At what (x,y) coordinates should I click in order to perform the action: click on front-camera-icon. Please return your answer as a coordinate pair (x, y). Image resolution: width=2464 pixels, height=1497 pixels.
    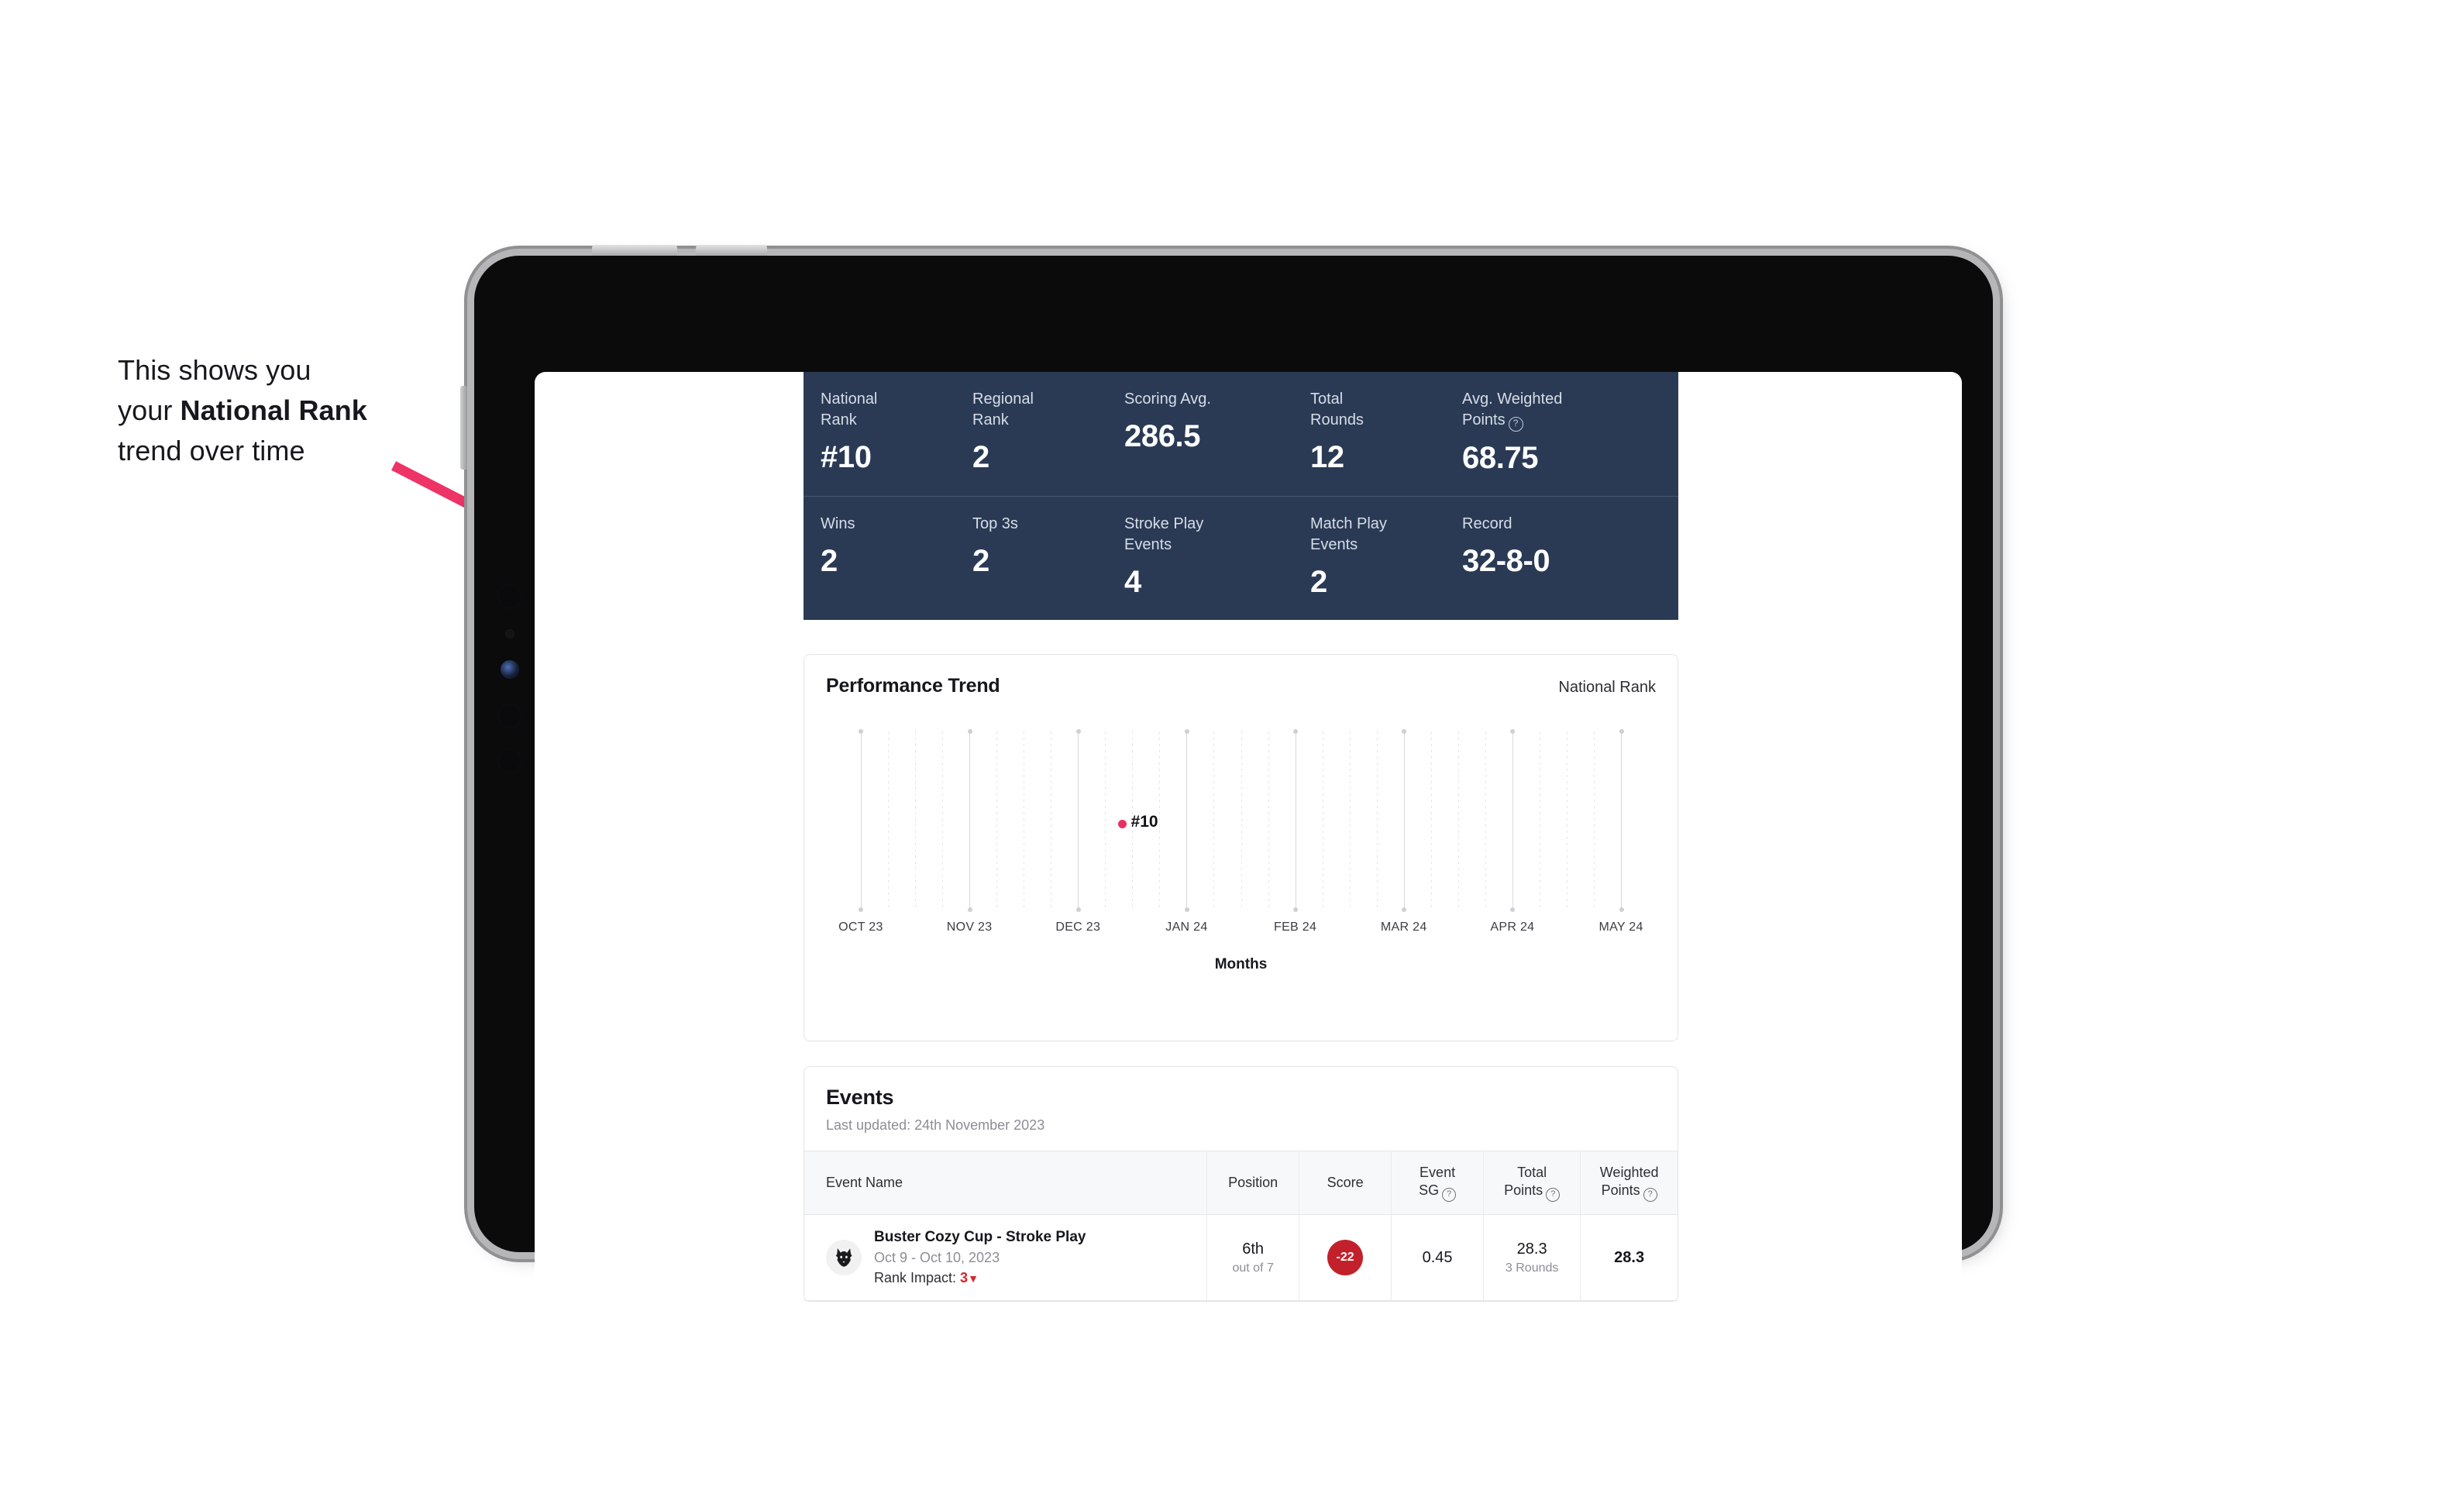
    Looking at the image, I should click on (510, 669).